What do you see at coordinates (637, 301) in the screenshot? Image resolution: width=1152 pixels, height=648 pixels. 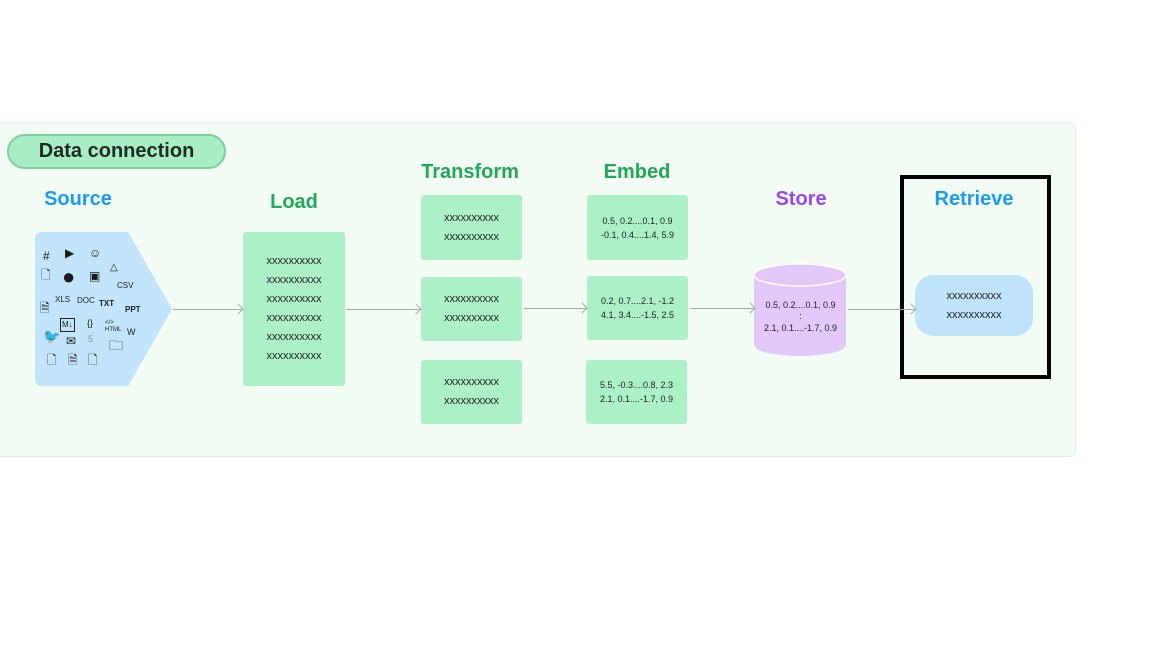 I see `vector-line: 0.2, 0.7....2.1, -1.2` at bounding box center [637, 301].